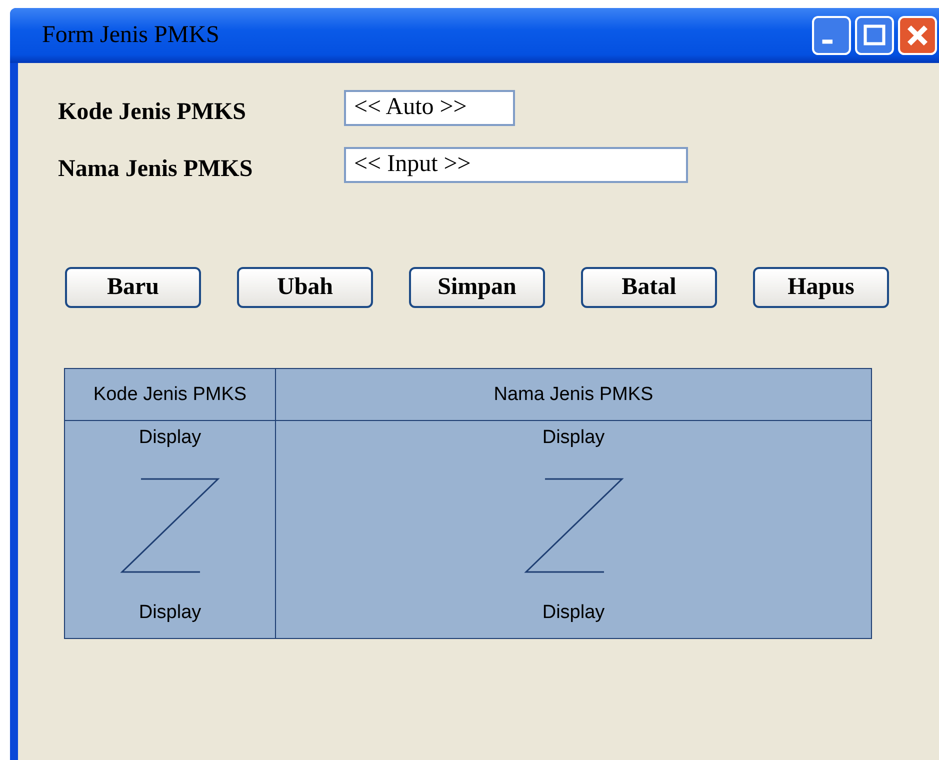  Describe the element at coordinates (429, 108) in the screenshot. I see `input-field: << Auto >>` at that location.